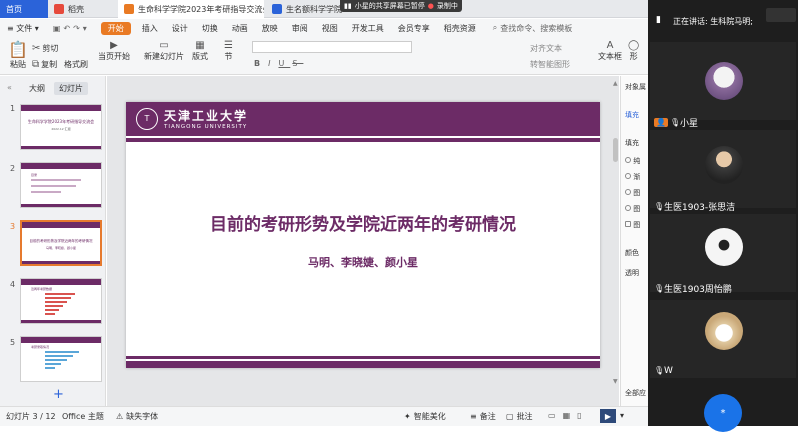 Image resolution: width=798 pixels, height=432 pixels. Describe the element at coordinates (71, 88) in the screenshot. I see `tab-slides: 幻灯片` at that location.